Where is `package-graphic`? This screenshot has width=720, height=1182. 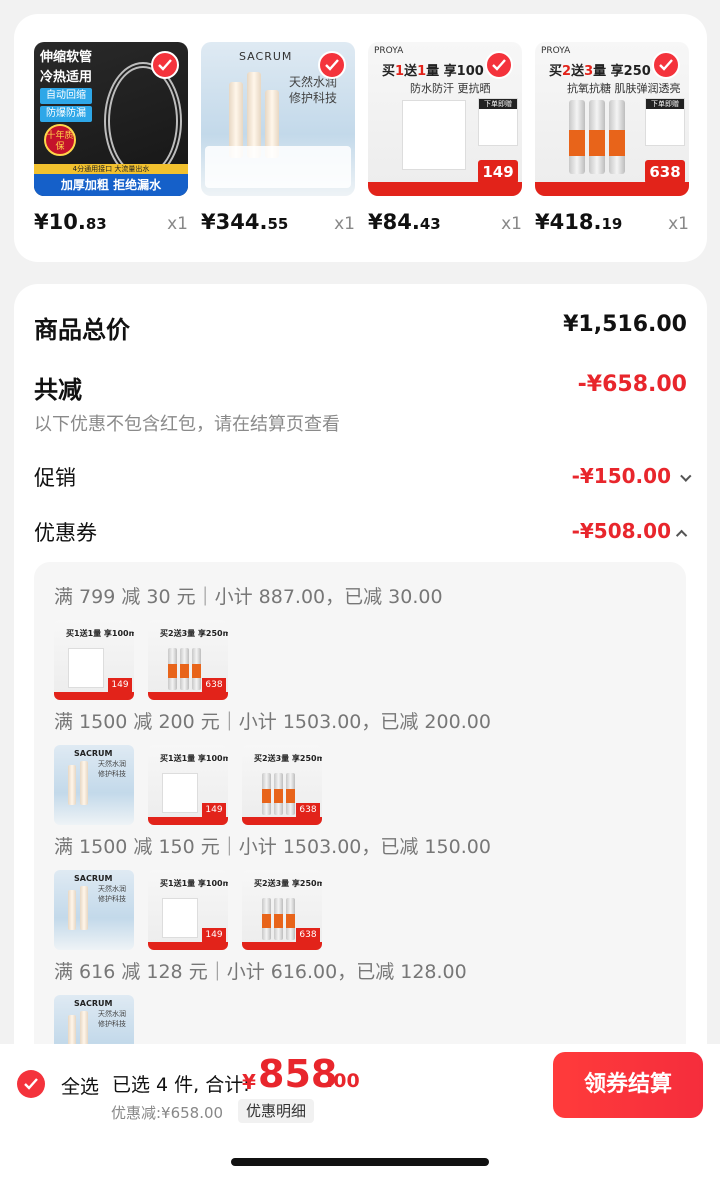 package-graphic is located at coordinates (434, 135).